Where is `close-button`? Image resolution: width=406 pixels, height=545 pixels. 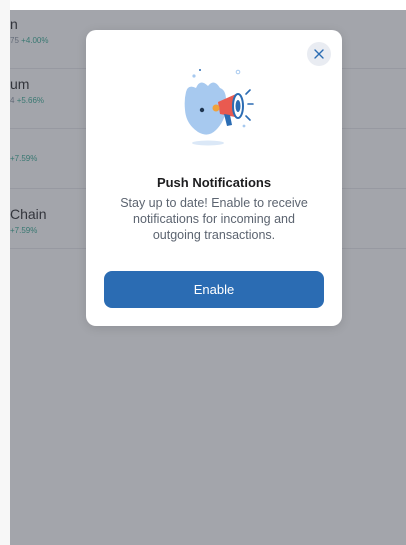
close-button is located at coordinates (319, 54).